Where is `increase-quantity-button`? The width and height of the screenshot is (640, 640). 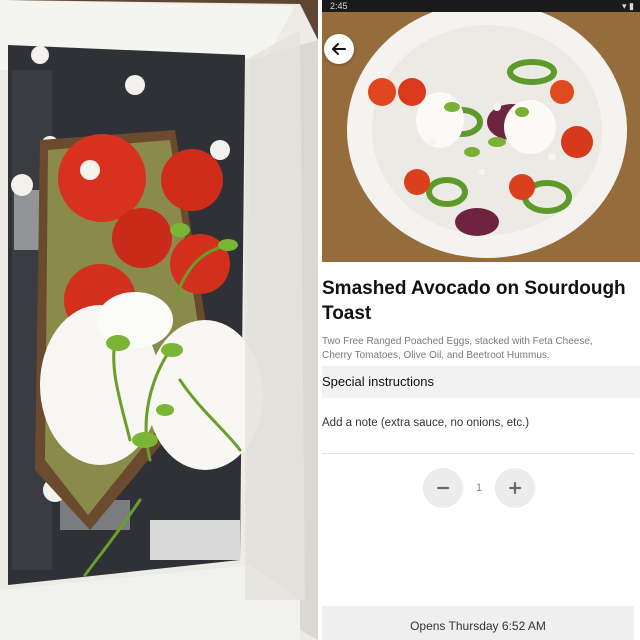 increase-quantity-button is located at coordinates (515, 488).